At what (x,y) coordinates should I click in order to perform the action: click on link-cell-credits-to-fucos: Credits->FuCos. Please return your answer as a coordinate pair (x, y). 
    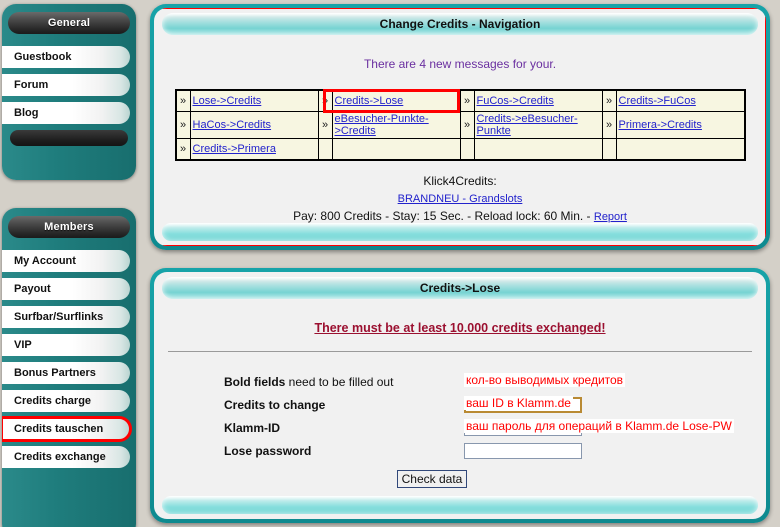
    Looking at the image, I should click on (680, 100).